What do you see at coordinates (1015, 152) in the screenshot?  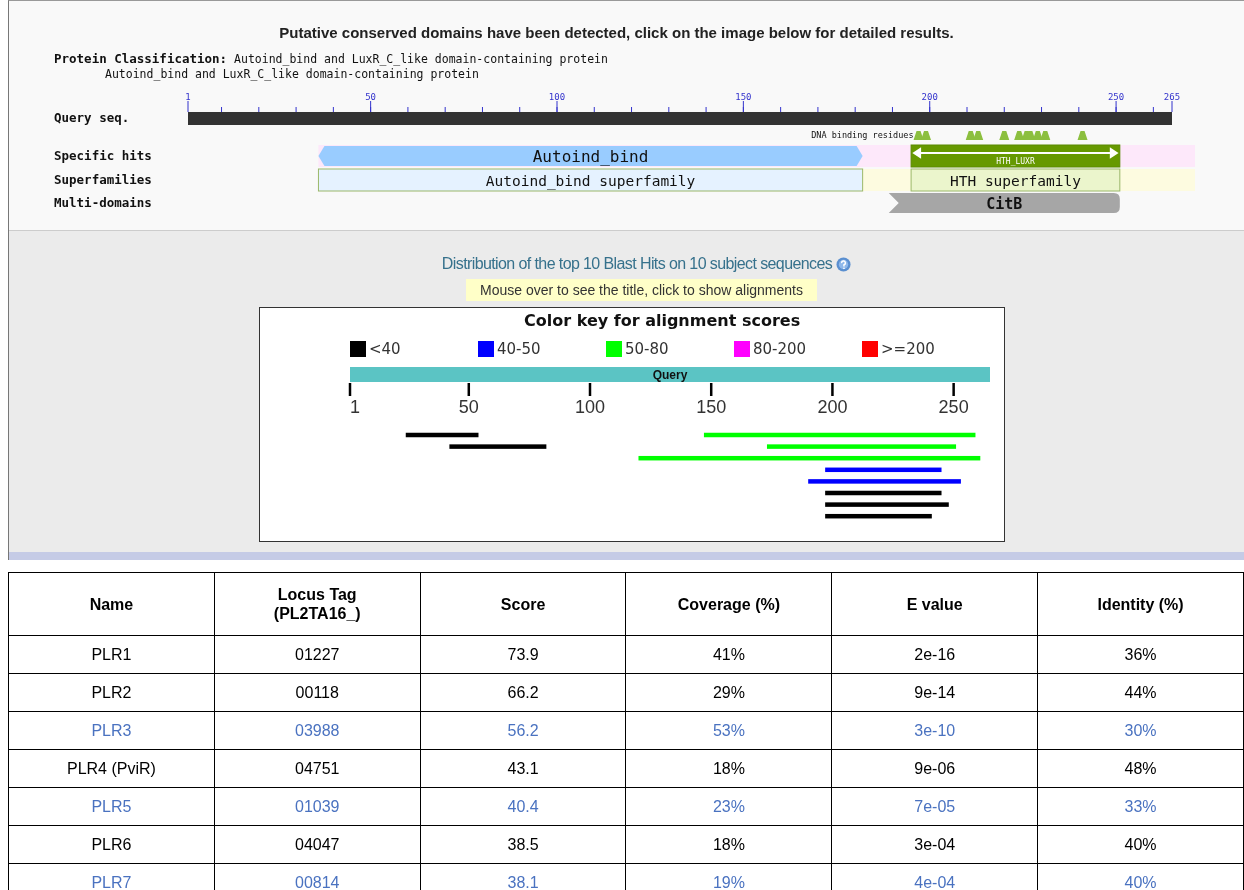 I see `double-arrow-icon` at bounding box center [1015, 152].